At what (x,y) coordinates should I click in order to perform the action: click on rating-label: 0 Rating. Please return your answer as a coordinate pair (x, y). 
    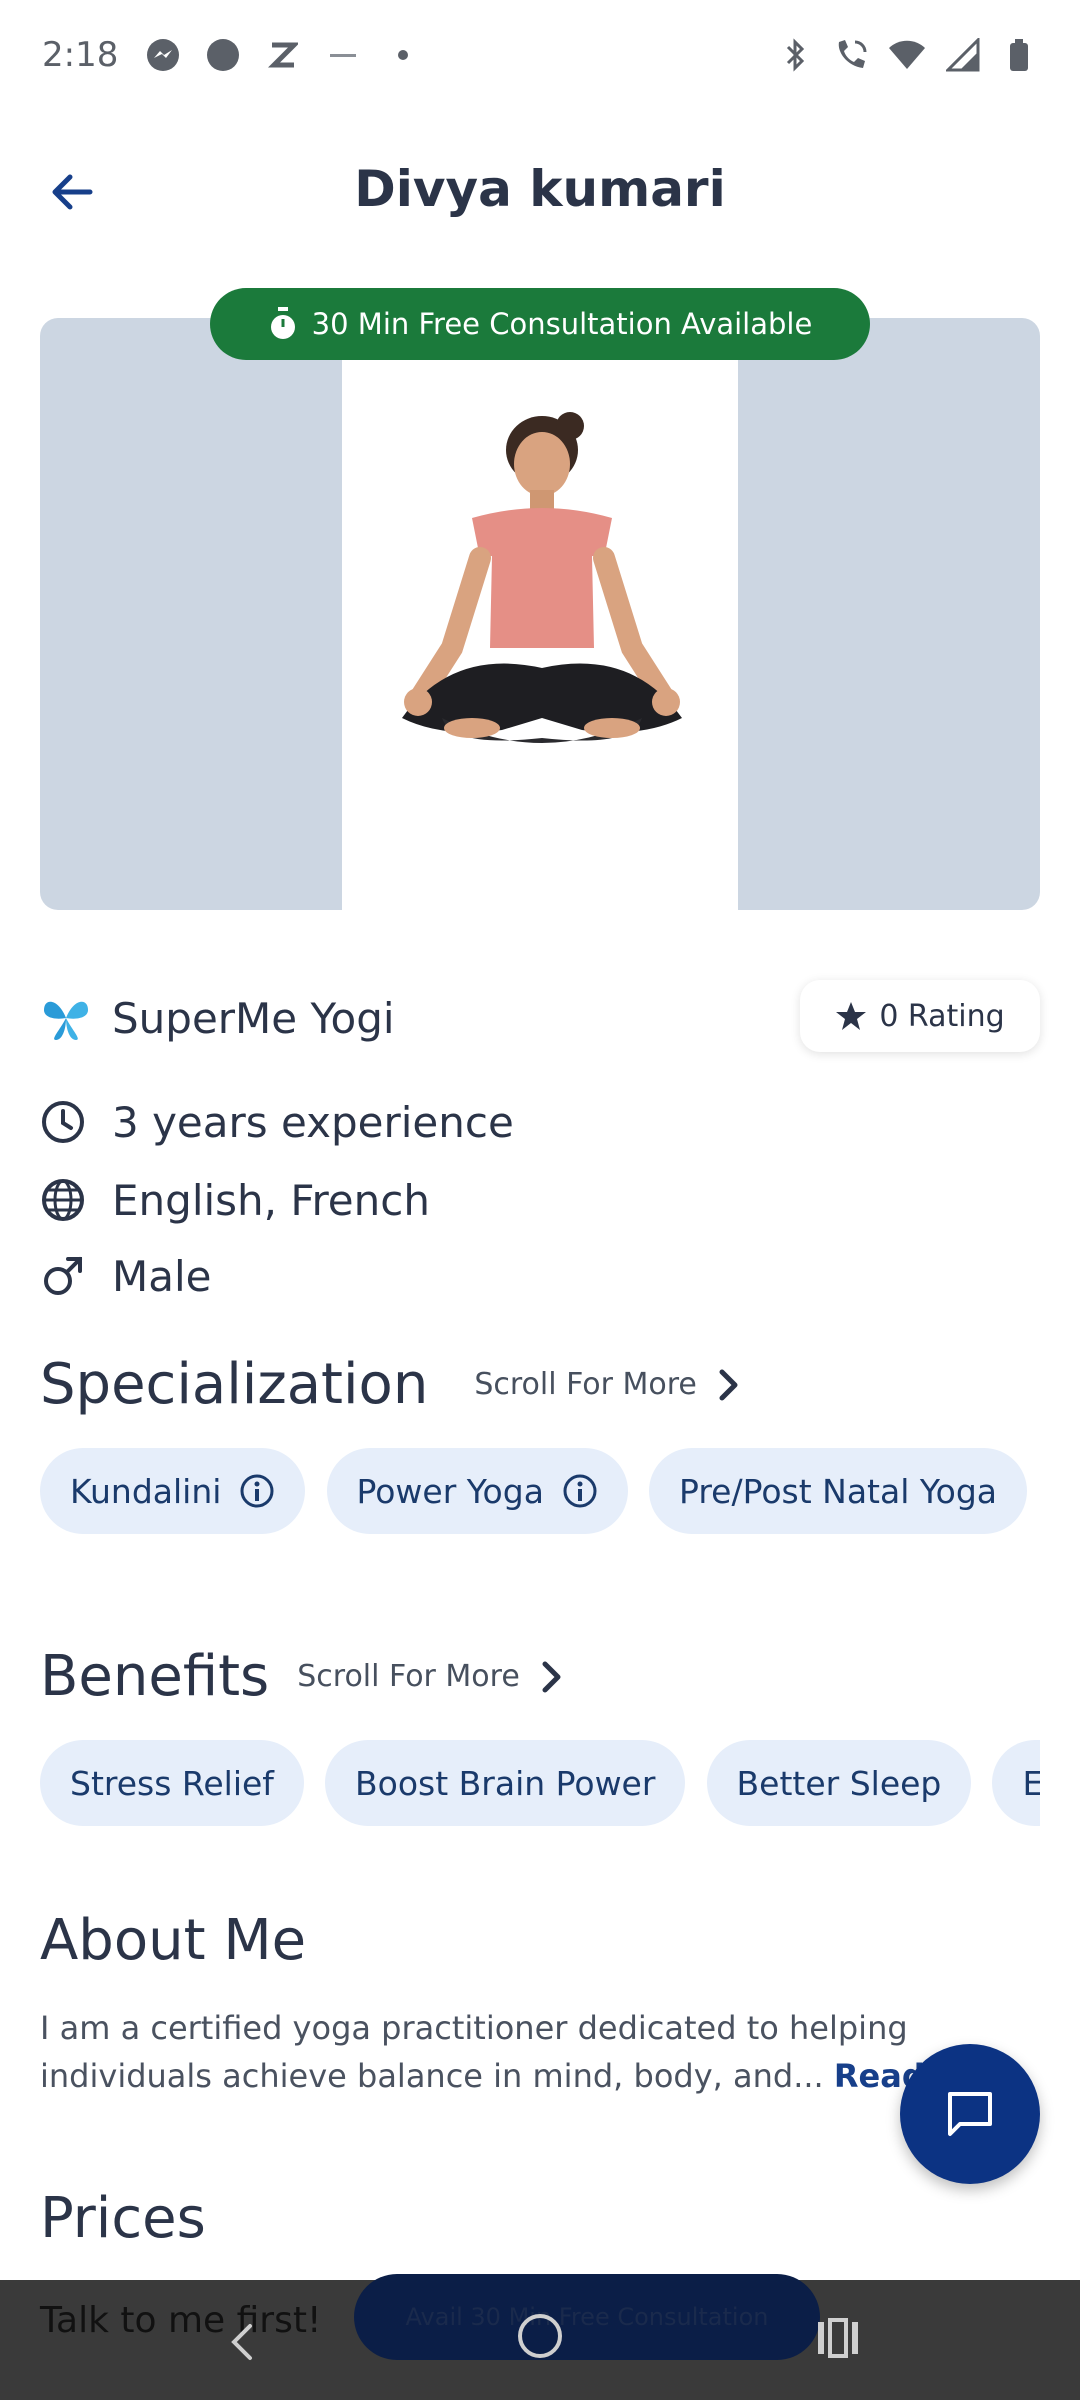
    Looking at the image, I should click on (942, 1016).